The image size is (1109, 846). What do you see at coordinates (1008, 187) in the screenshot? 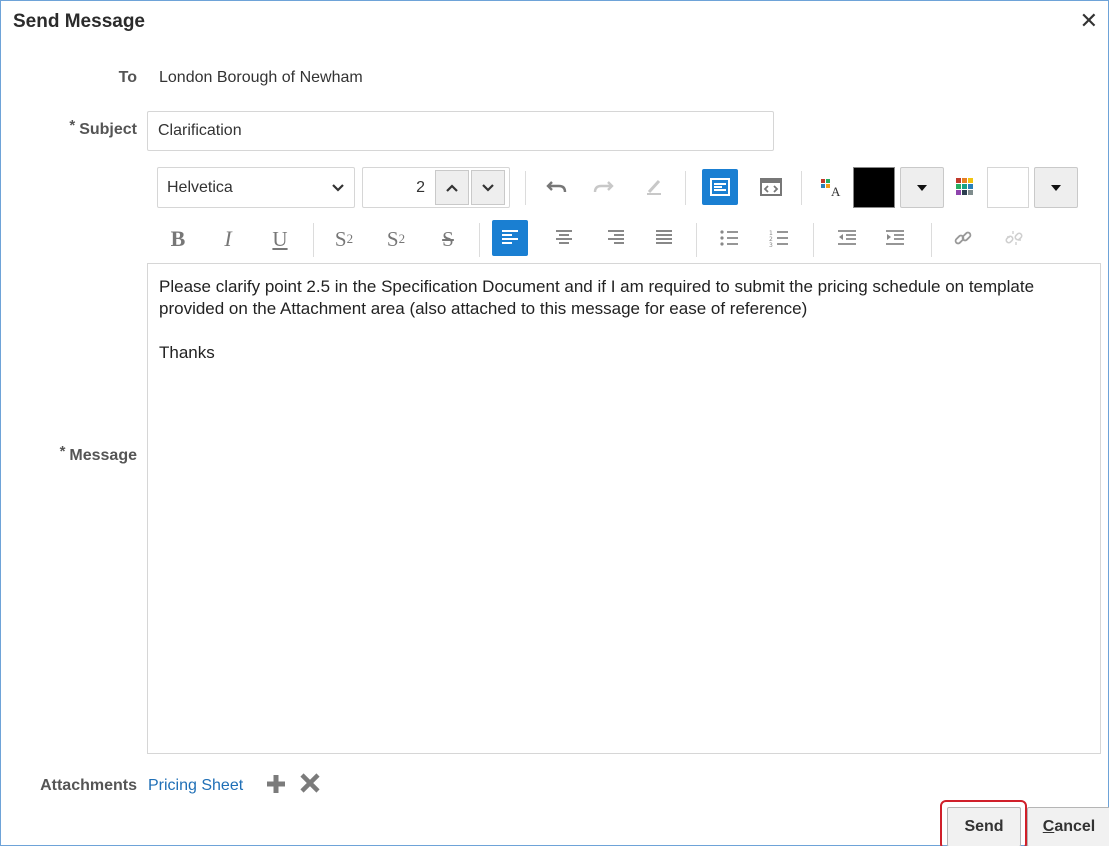
I see `background-color-swatch` at bounding box center [1008, 187].